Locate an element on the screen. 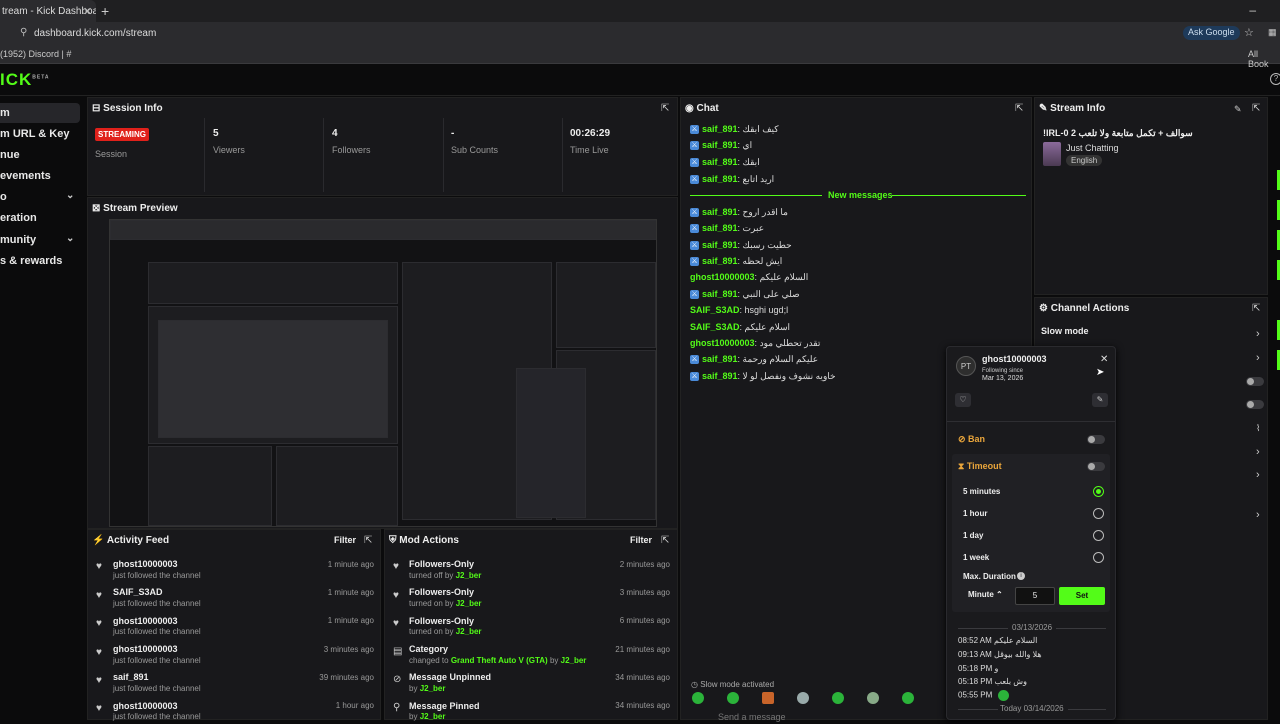  ban-toggle is located at coordinates (1096, 439).